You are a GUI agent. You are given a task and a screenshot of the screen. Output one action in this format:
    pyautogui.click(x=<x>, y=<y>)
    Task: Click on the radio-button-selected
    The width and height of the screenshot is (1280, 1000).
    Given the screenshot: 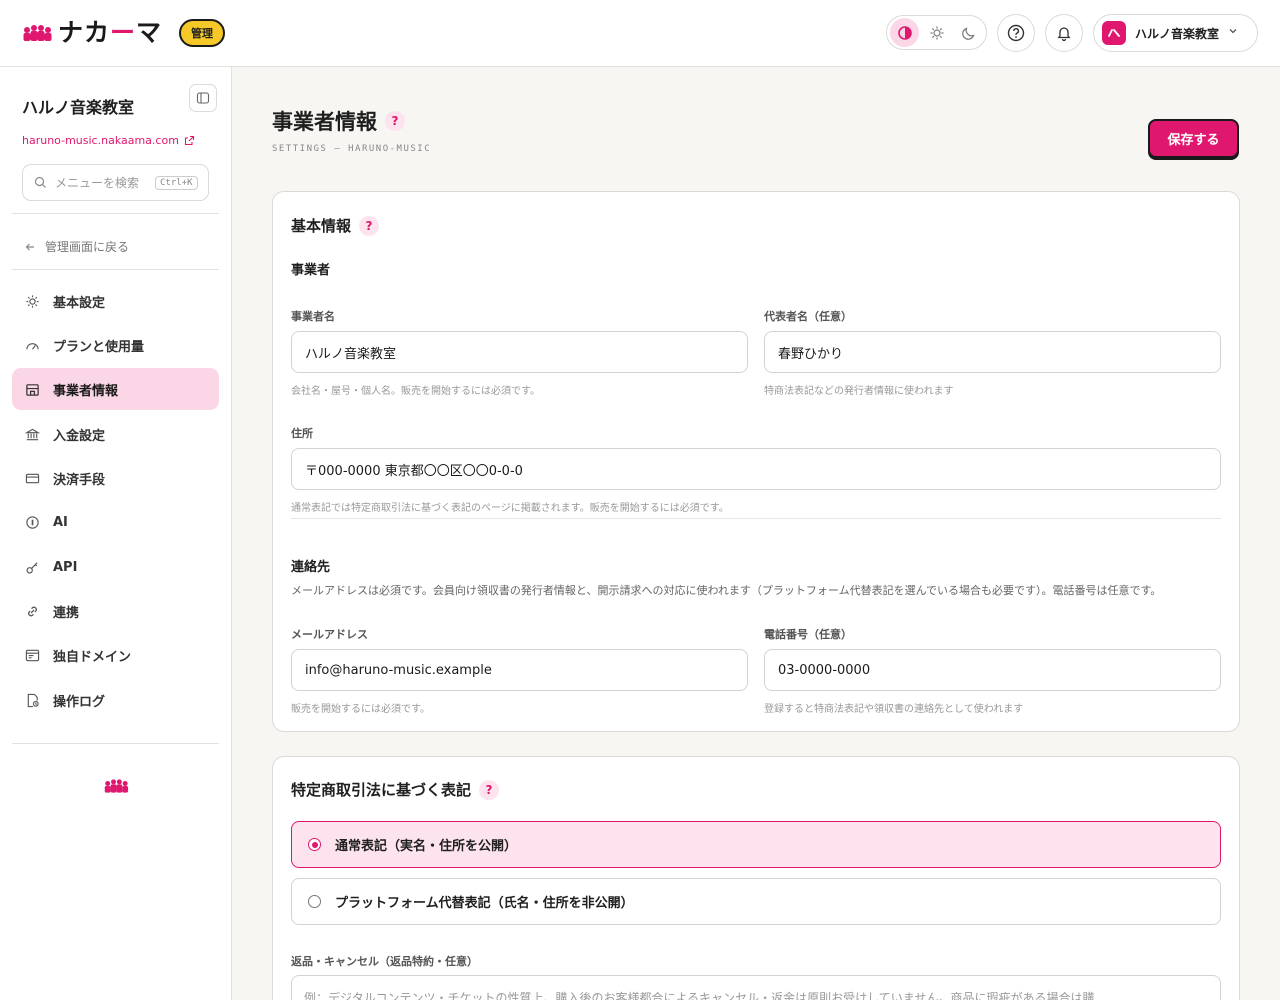 What is the action you would take?
    pyautogui.click(x=314, y=844)
    